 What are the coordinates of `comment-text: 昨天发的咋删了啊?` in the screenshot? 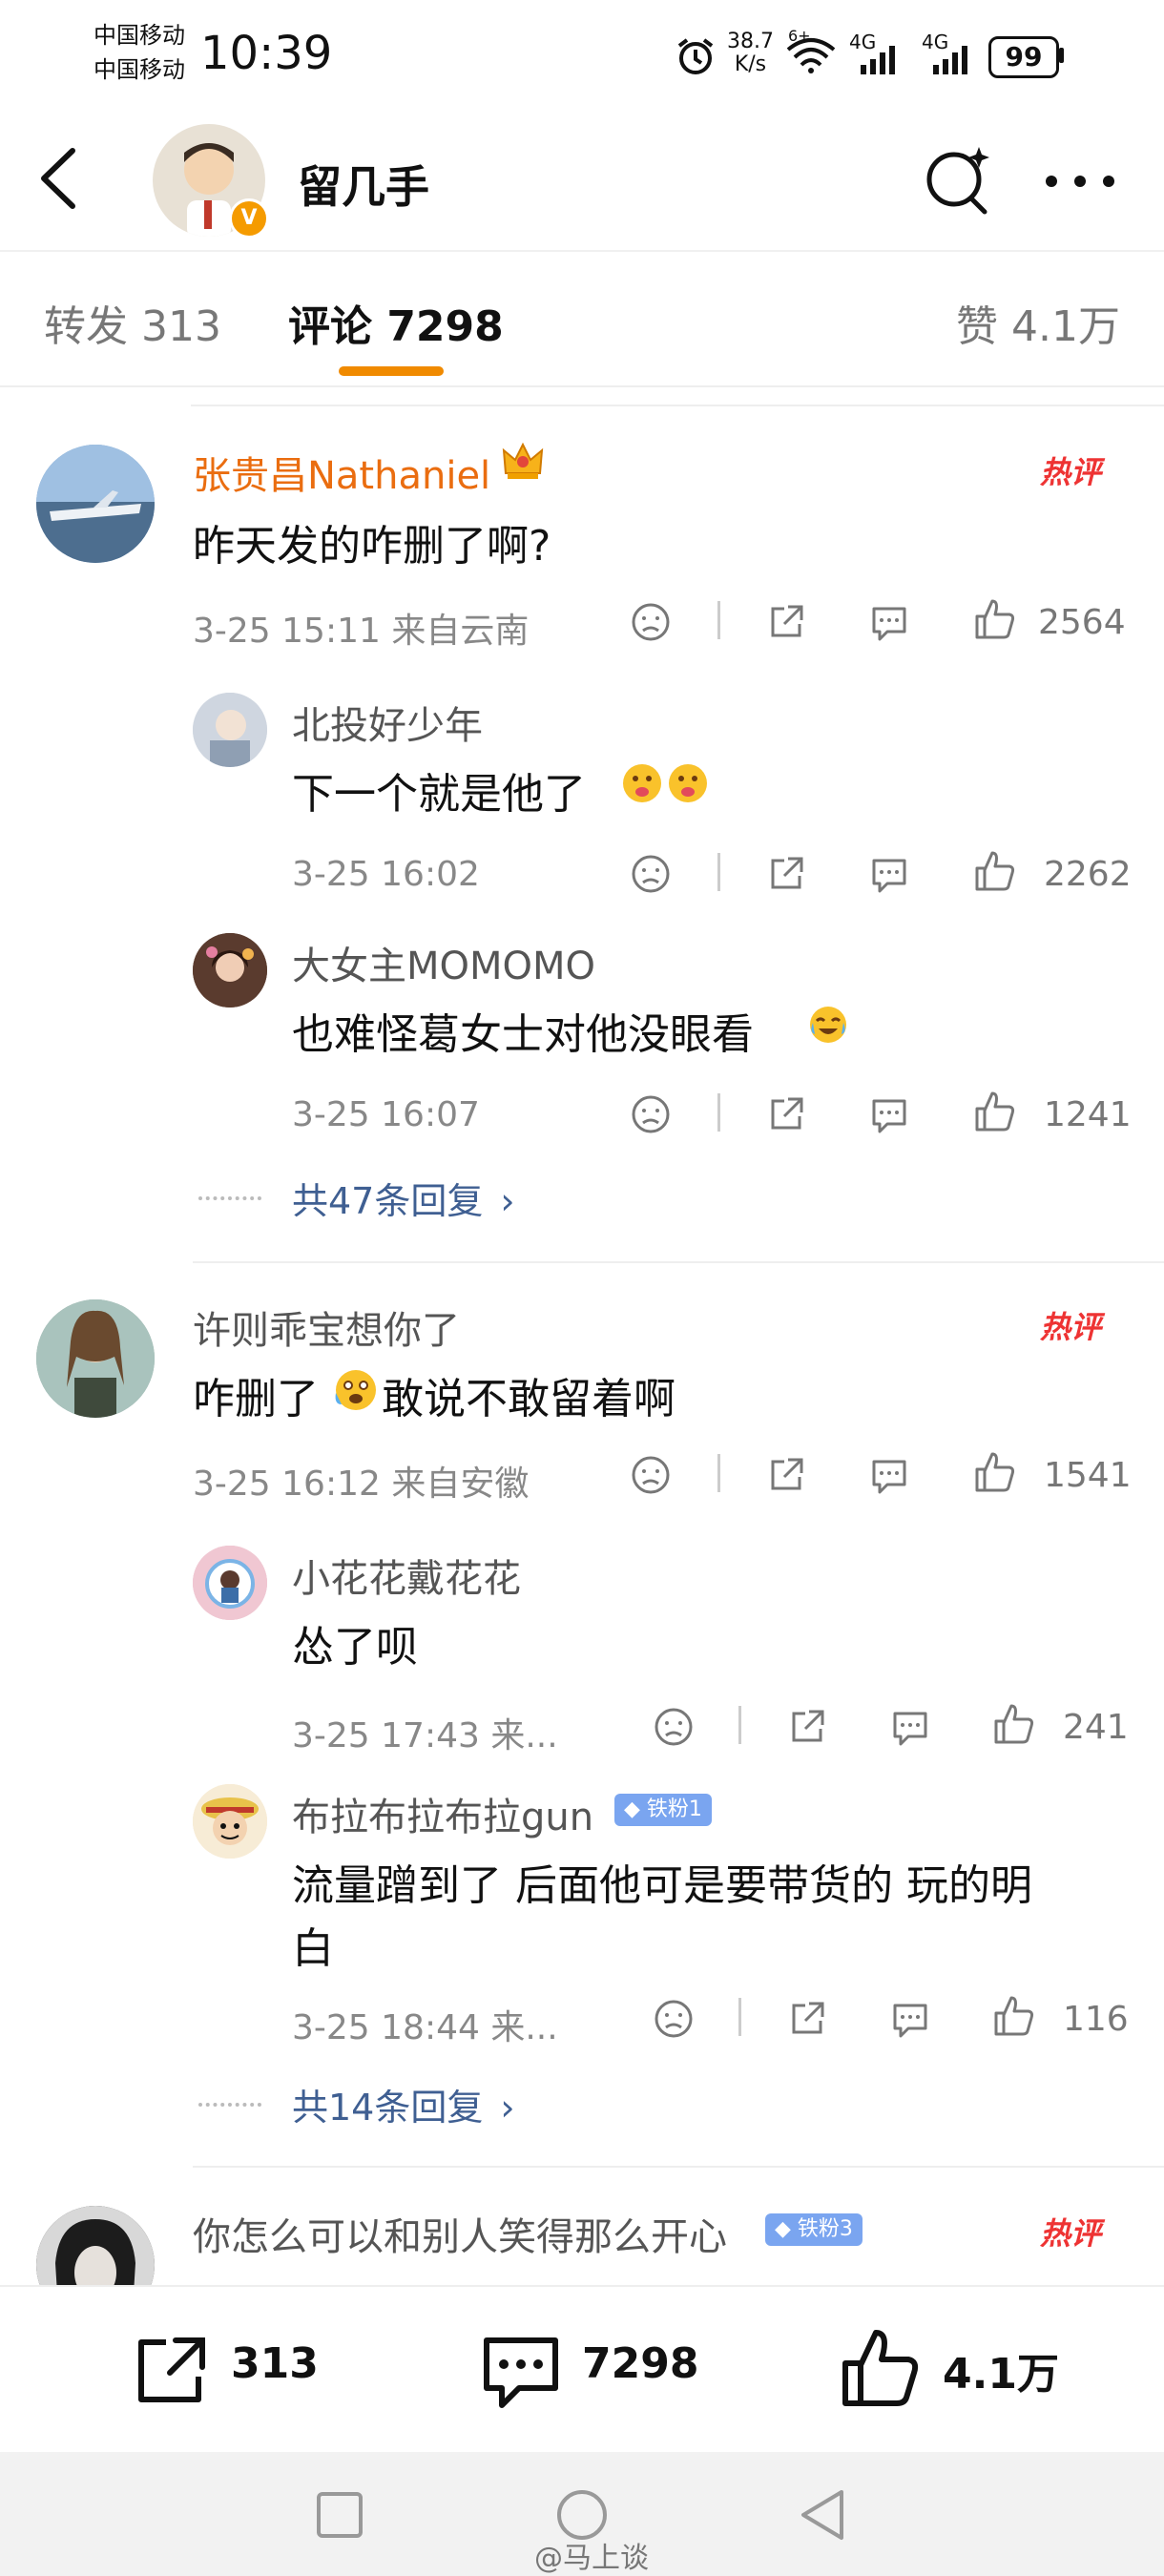 It's located at (372, 546).